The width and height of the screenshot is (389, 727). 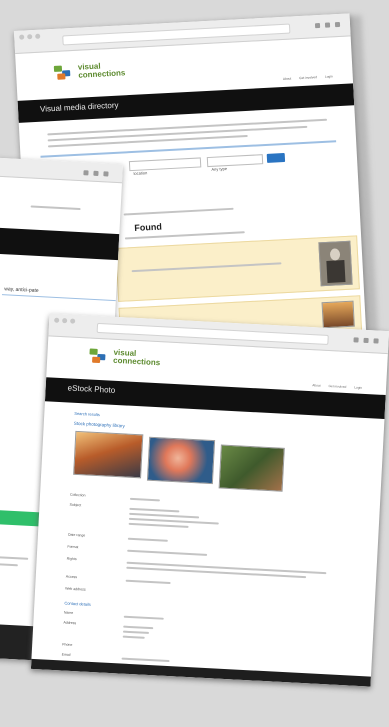 I want to click on section-heading: Found, so click(x=148, y=227).